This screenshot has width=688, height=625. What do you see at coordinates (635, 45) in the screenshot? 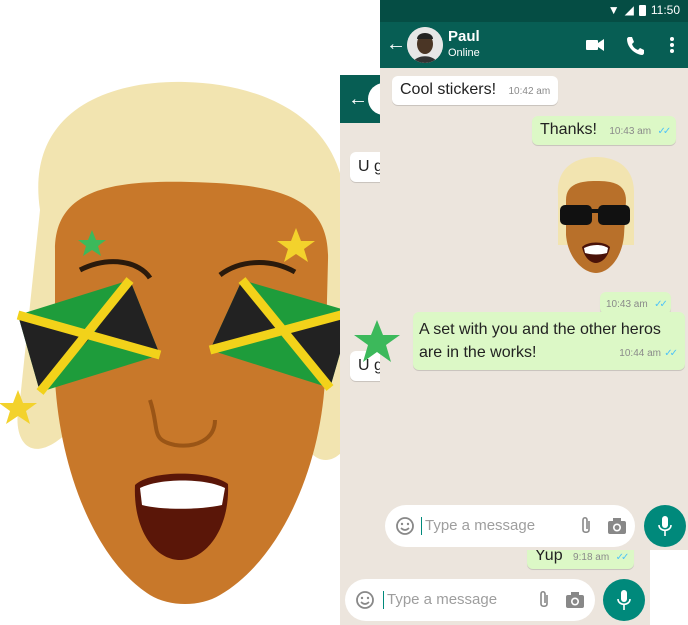
I see `phone-call-icon` at bounding box center [635, 45].